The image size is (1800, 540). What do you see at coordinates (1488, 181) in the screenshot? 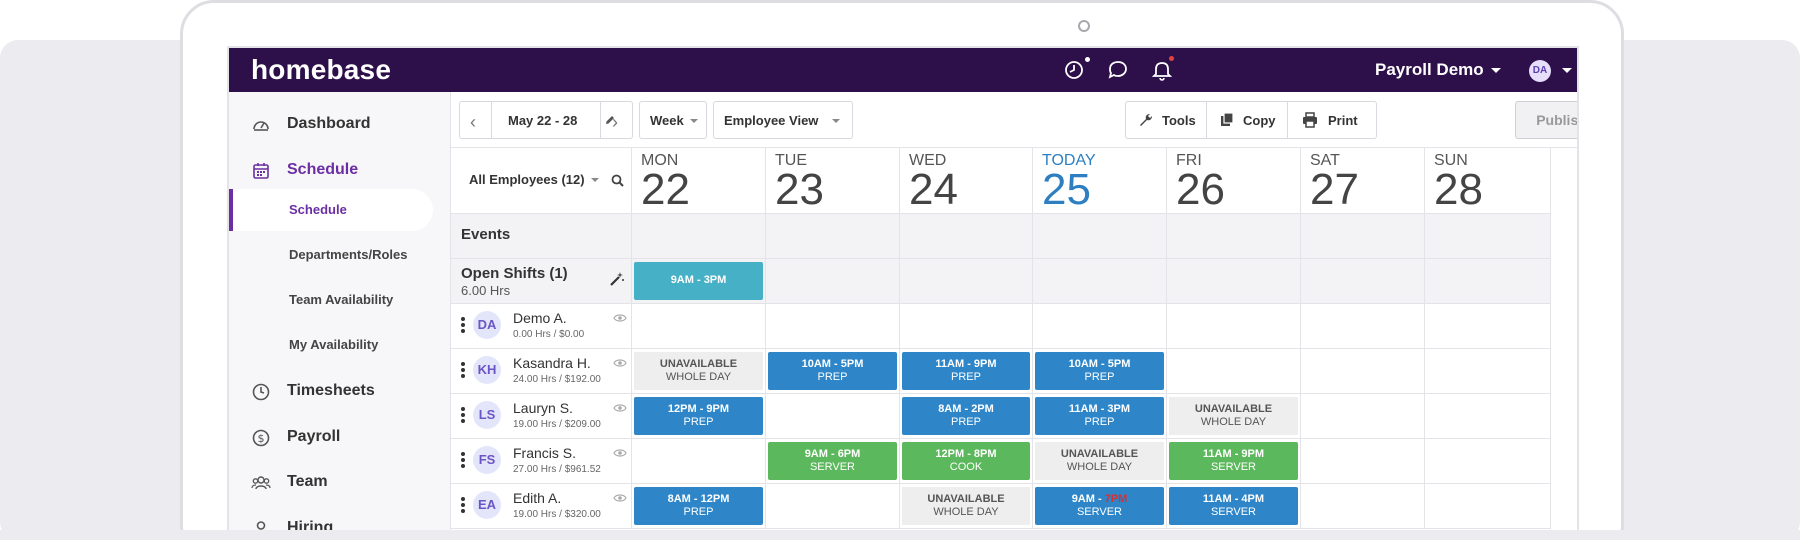
I see `day-header-sun: SUN 28` at bounding box center [1488, 181].